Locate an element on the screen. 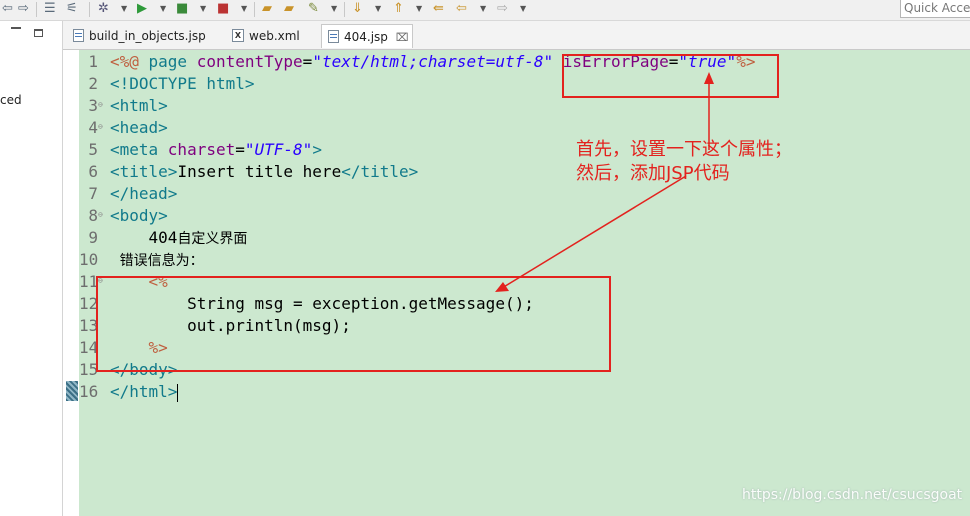 The height and width of the screenshot is (516, 970). annotation-arrows is located at coordinates (604, 182).